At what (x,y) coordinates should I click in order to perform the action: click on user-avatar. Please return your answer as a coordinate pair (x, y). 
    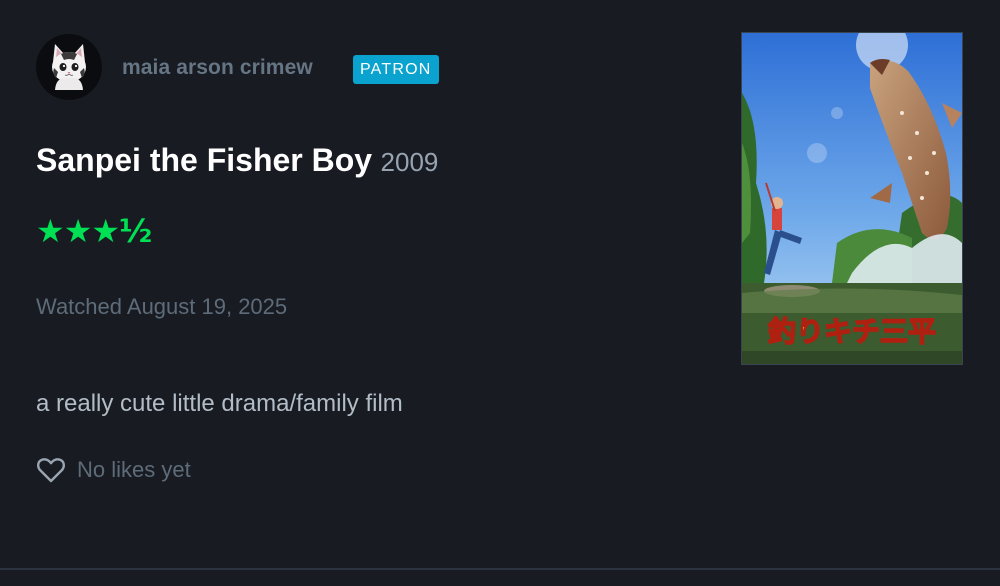
    Looking at the image, I should click on (69, 67).